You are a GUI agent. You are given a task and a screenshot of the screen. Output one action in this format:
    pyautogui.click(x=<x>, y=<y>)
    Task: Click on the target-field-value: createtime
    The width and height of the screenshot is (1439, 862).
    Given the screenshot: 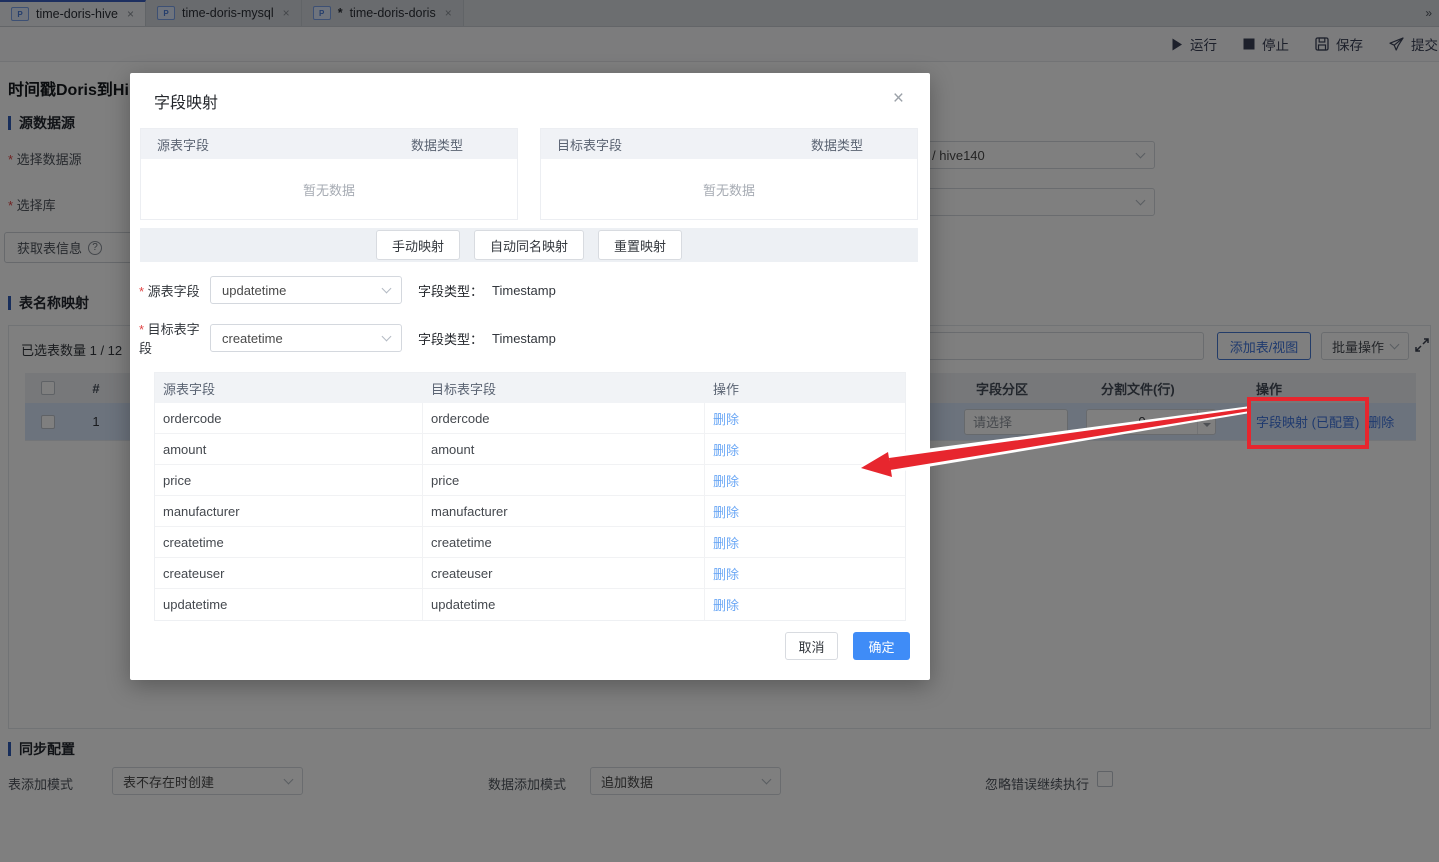 What is the action you would take?
    pyautogui.click(x=252, y=338)
    